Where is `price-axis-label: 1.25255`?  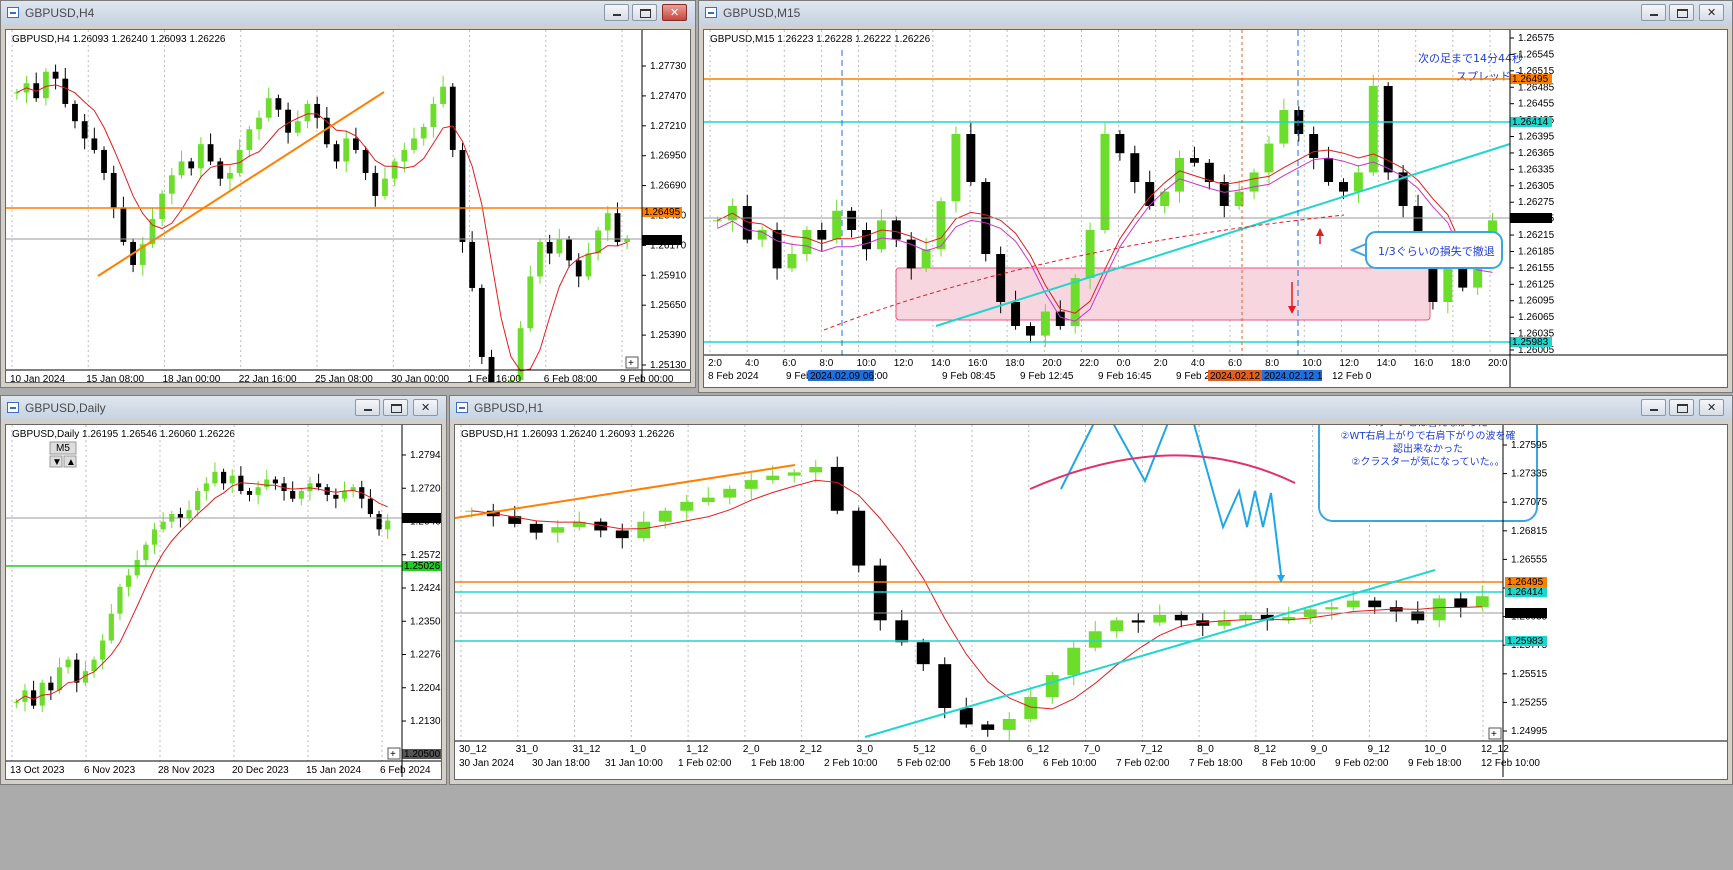
price-axis-label: 1.25255 is located at coordinates (1529, 702).